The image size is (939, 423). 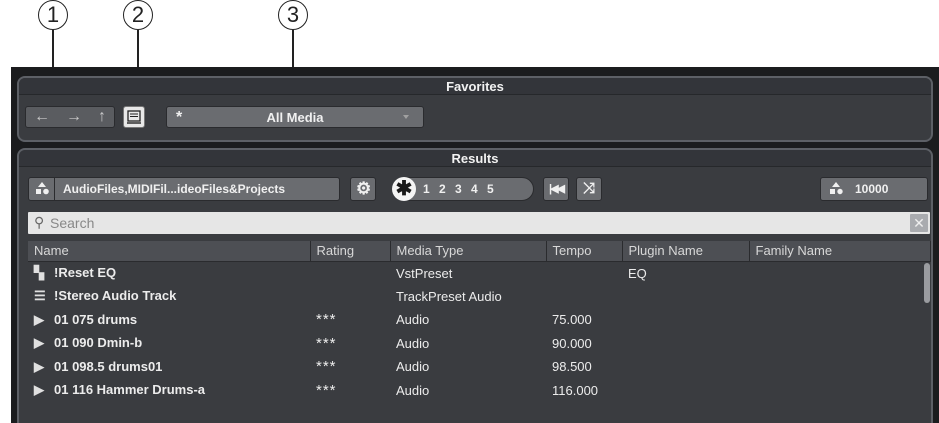 I want to click on clear-search-icon: ✕, so click(x=919, y=223).